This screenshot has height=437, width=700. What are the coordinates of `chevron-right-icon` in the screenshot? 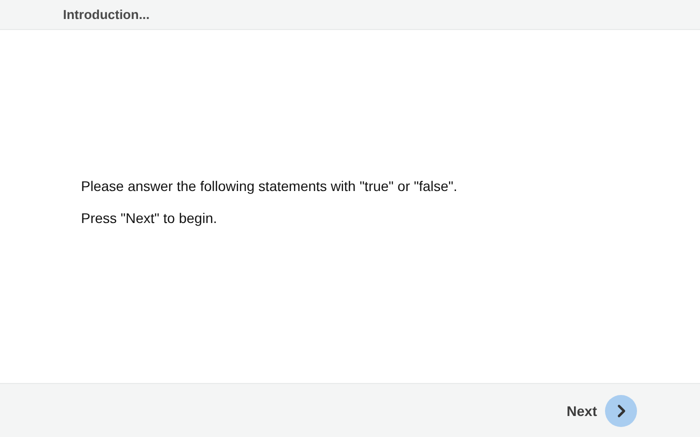 It's located at (621, 410).